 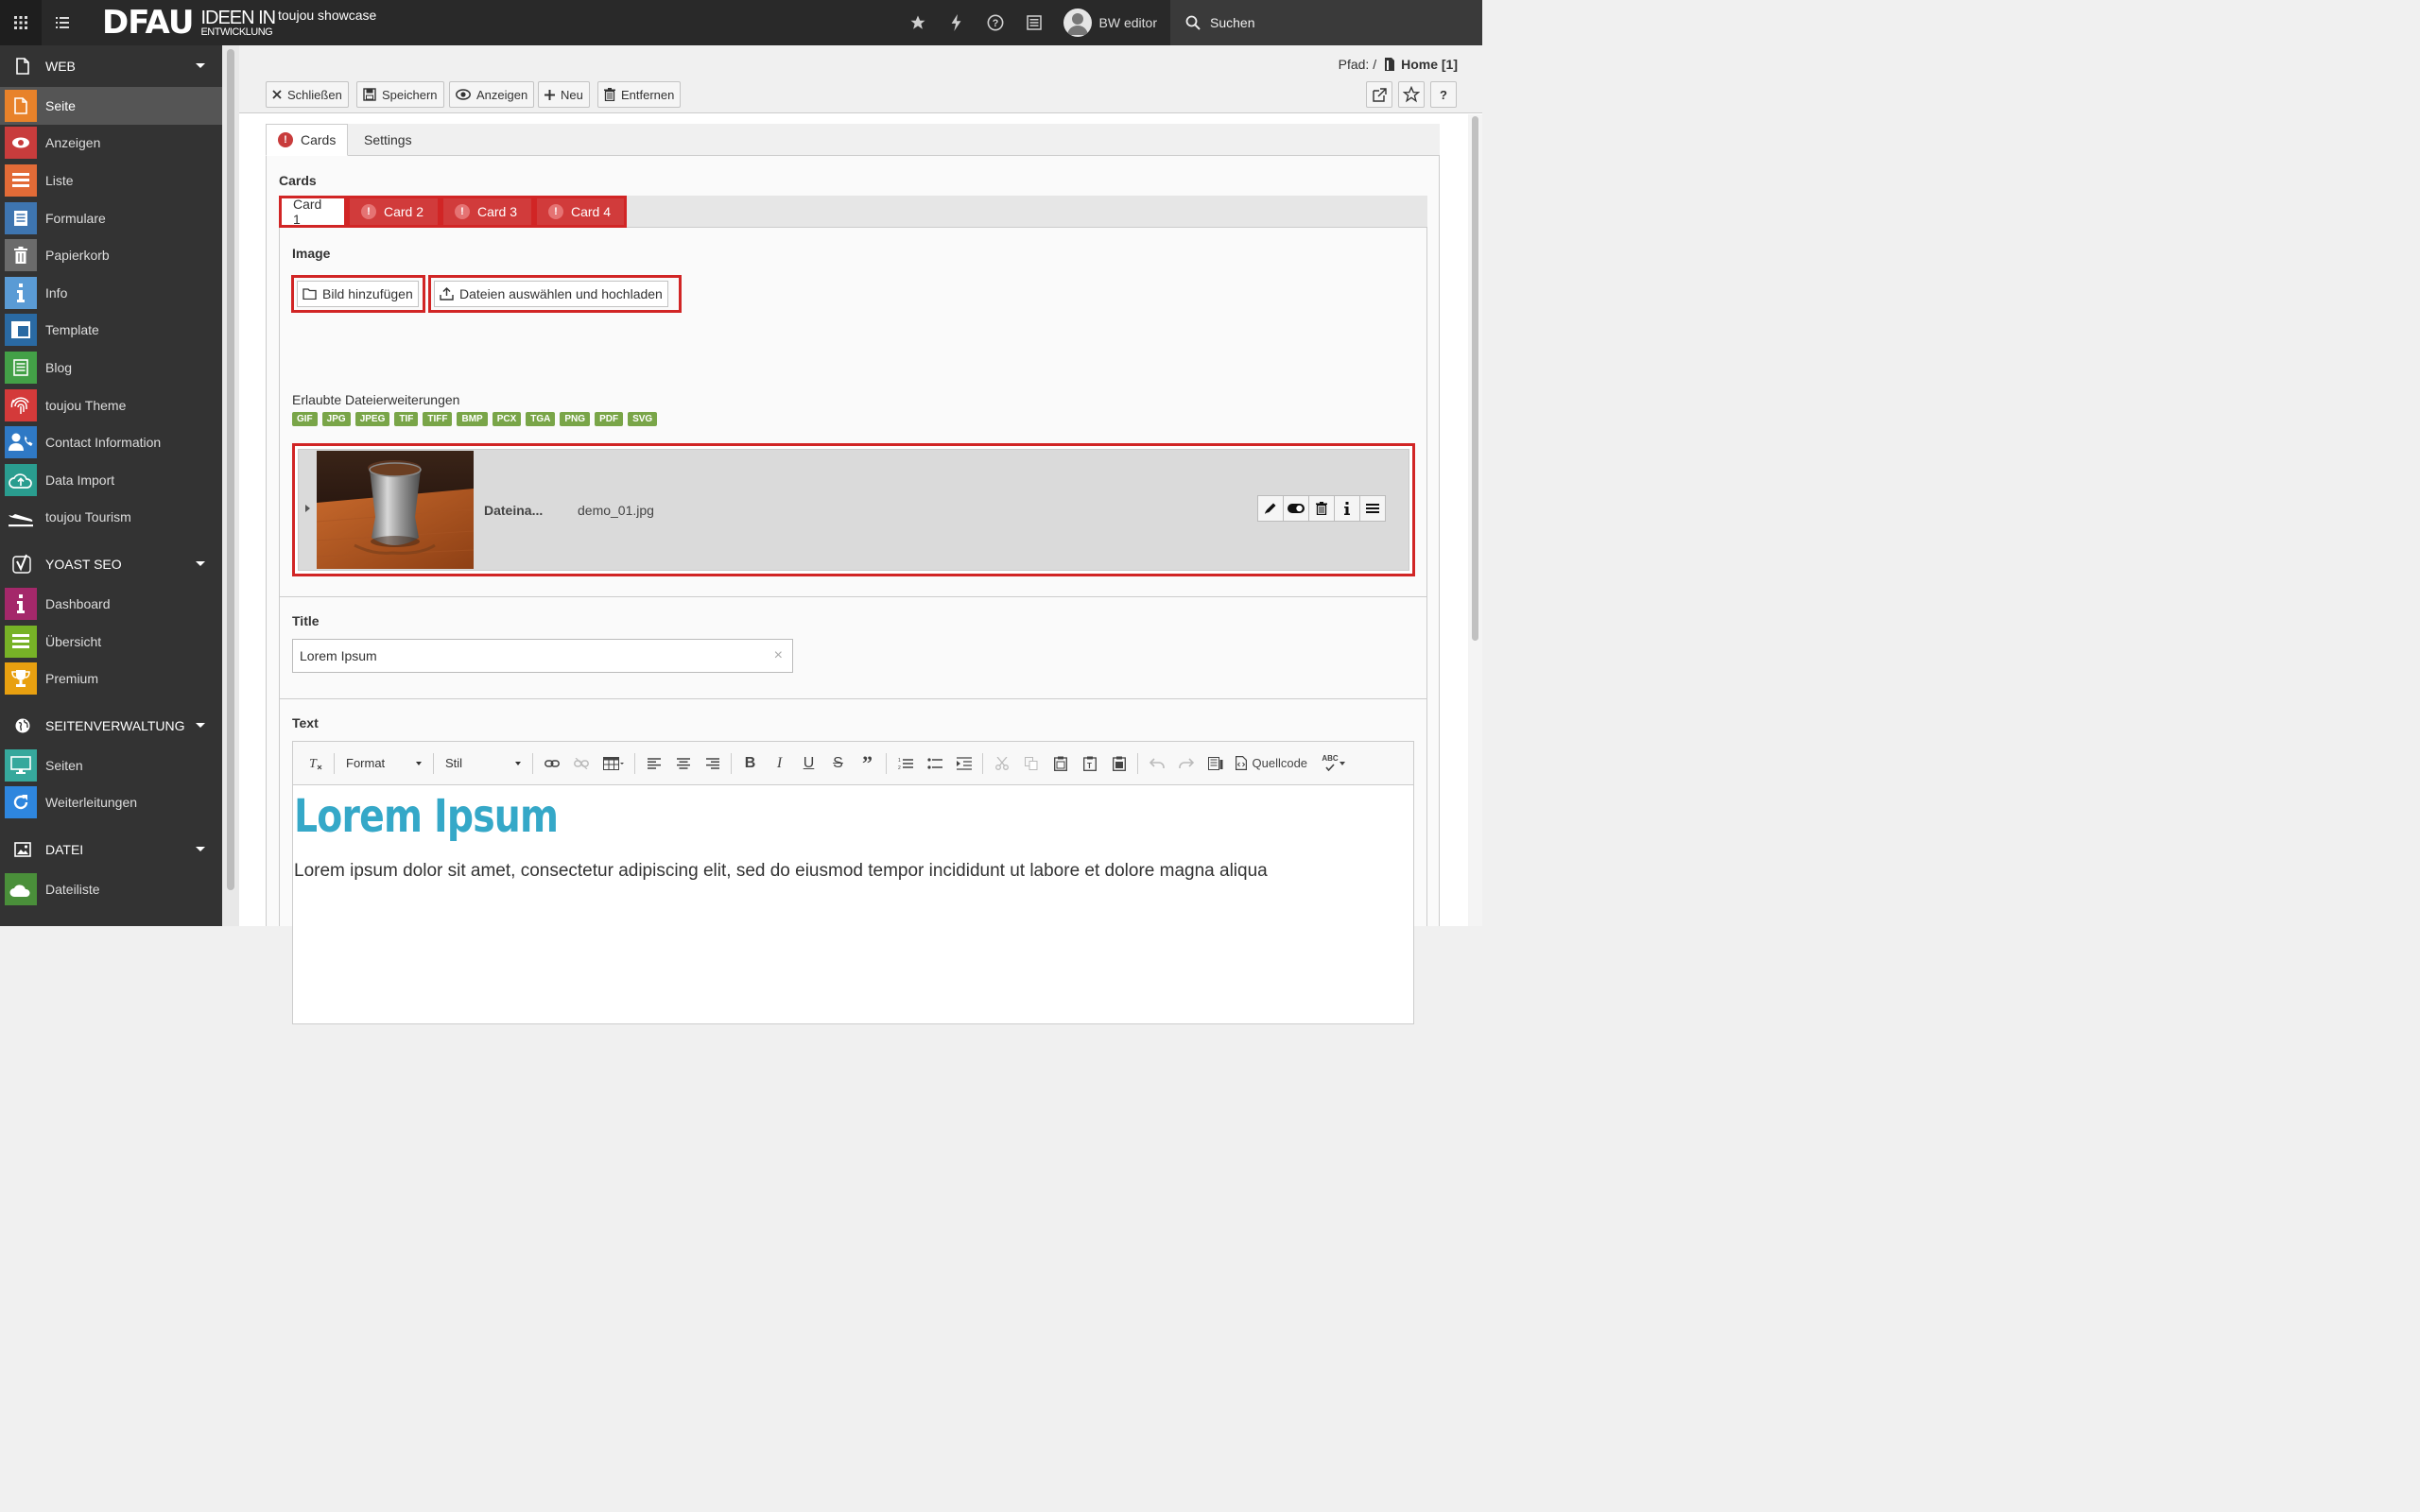 What do you see at coordinates (111, 642) in the screenshot?
I see `sidebar-item-übersicht: Übersicht` at bounding box center [111, 642].